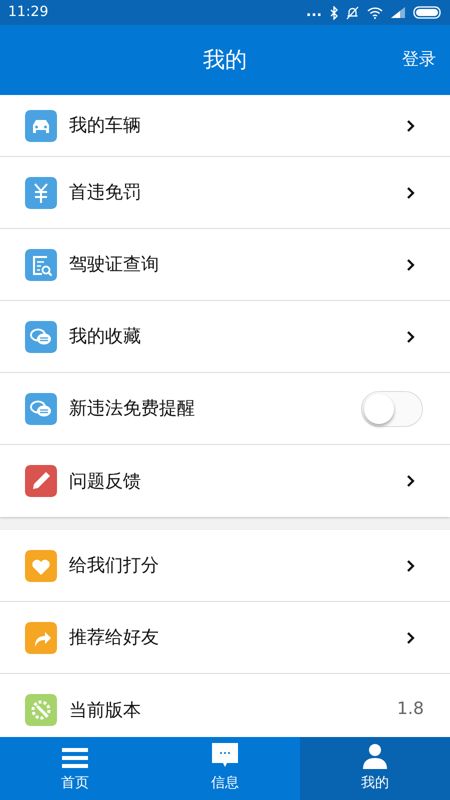 The width and height of the screenshot is (450, 800). Describe the element at coordinates (225, 481) in the screenshot. I see `menu-row: 问题反馈` at that location.